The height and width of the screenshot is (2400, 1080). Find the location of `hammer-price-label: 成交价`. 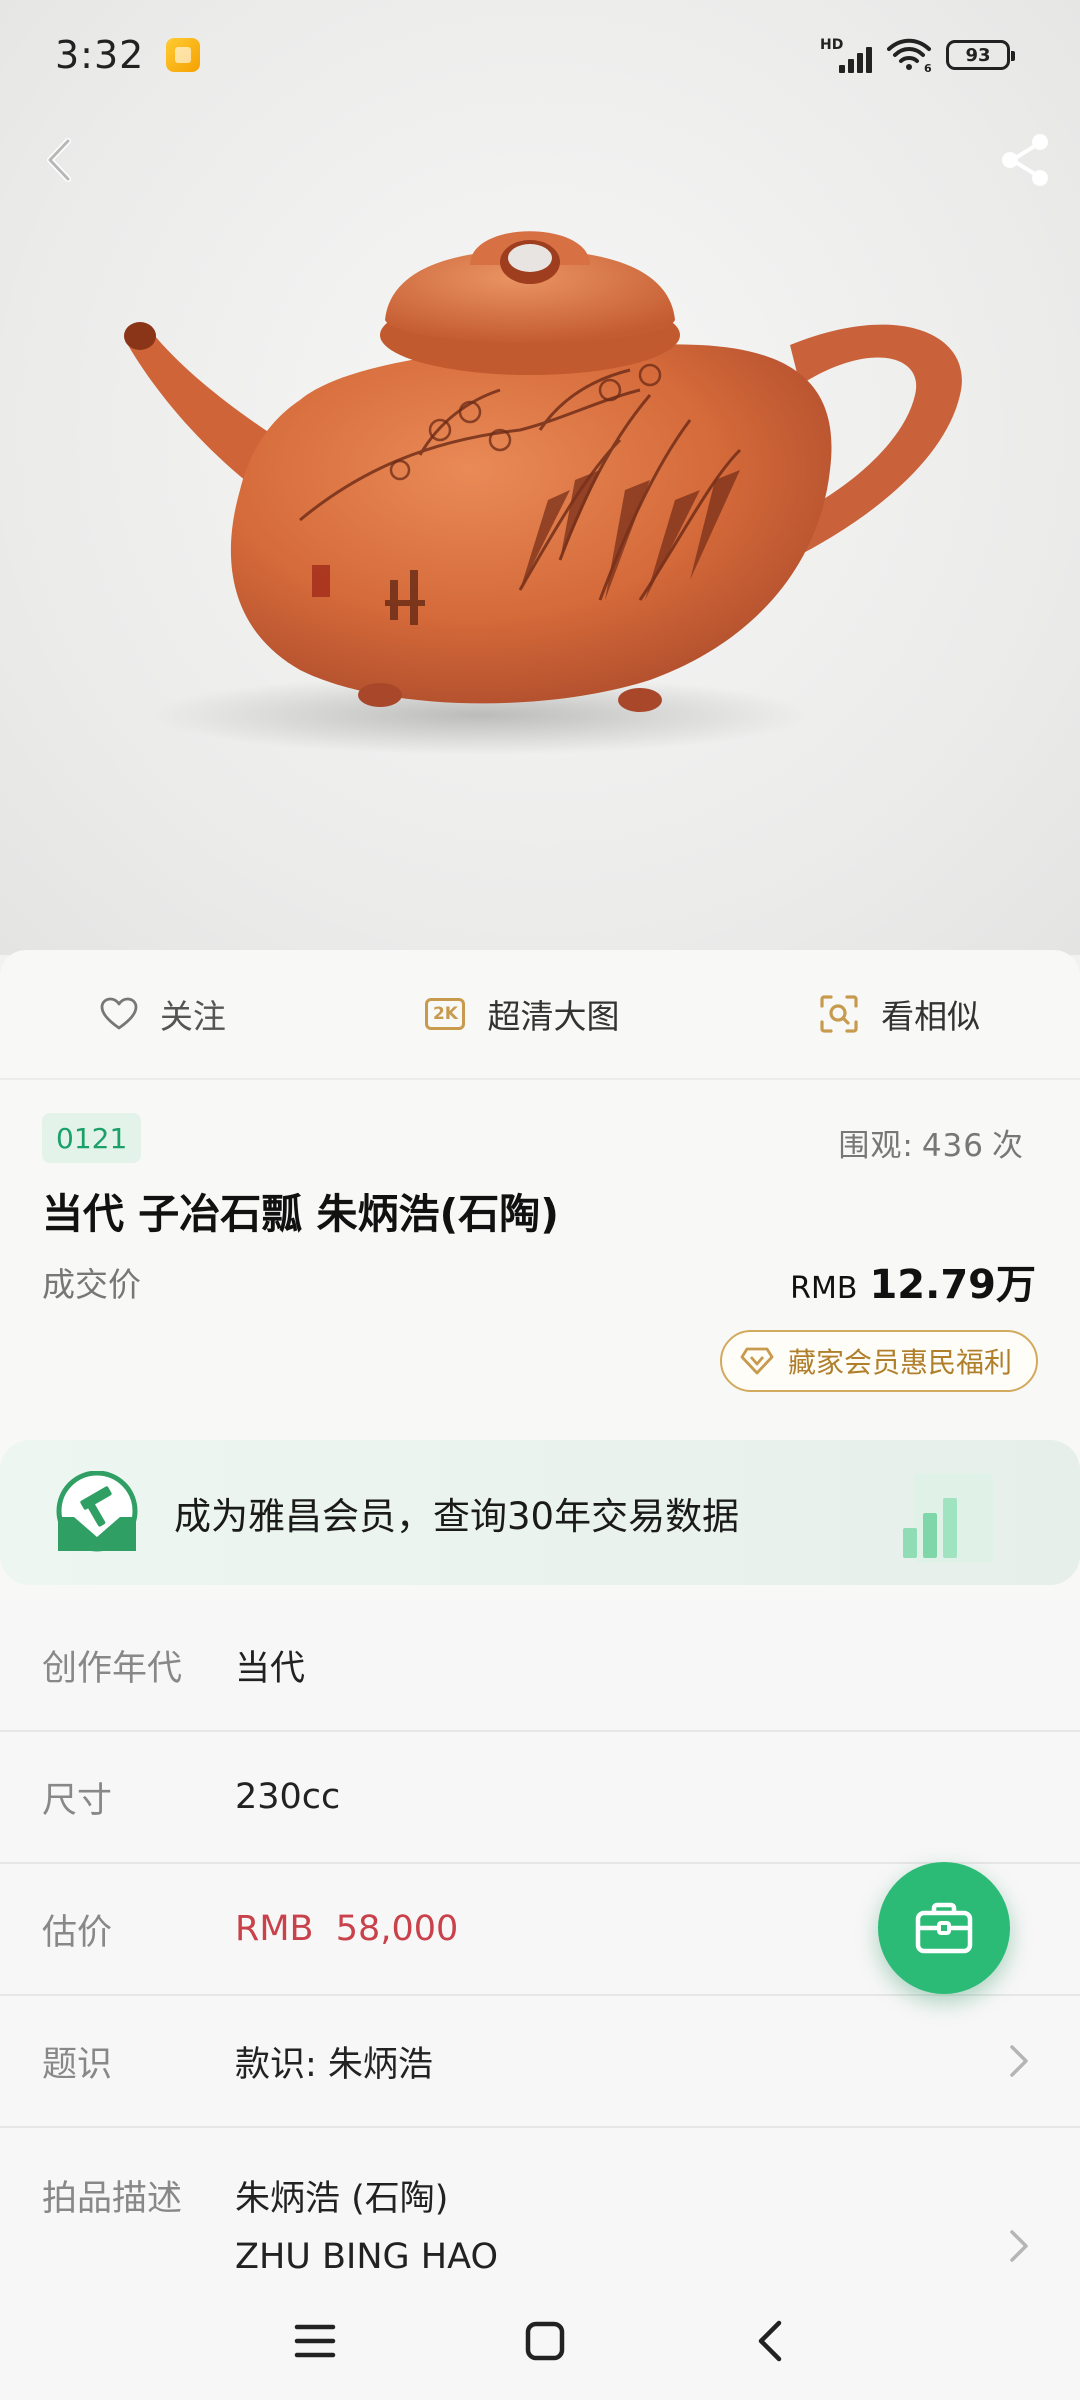

hammer-price-label: 成交价 is located at coordinates (91, 1284).